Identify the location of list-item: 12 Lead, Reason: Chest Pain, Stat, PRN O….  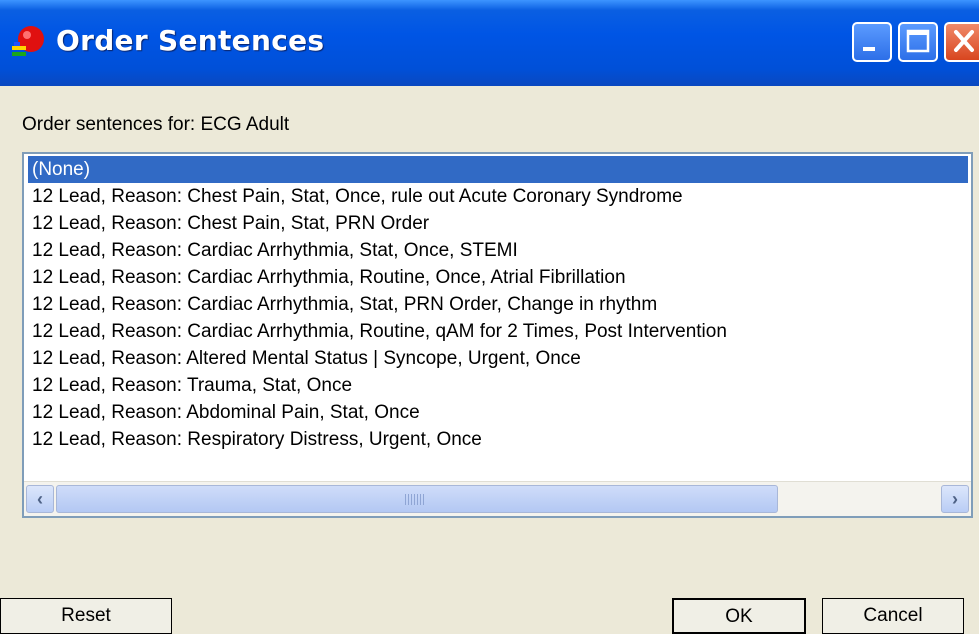
(230, 223).